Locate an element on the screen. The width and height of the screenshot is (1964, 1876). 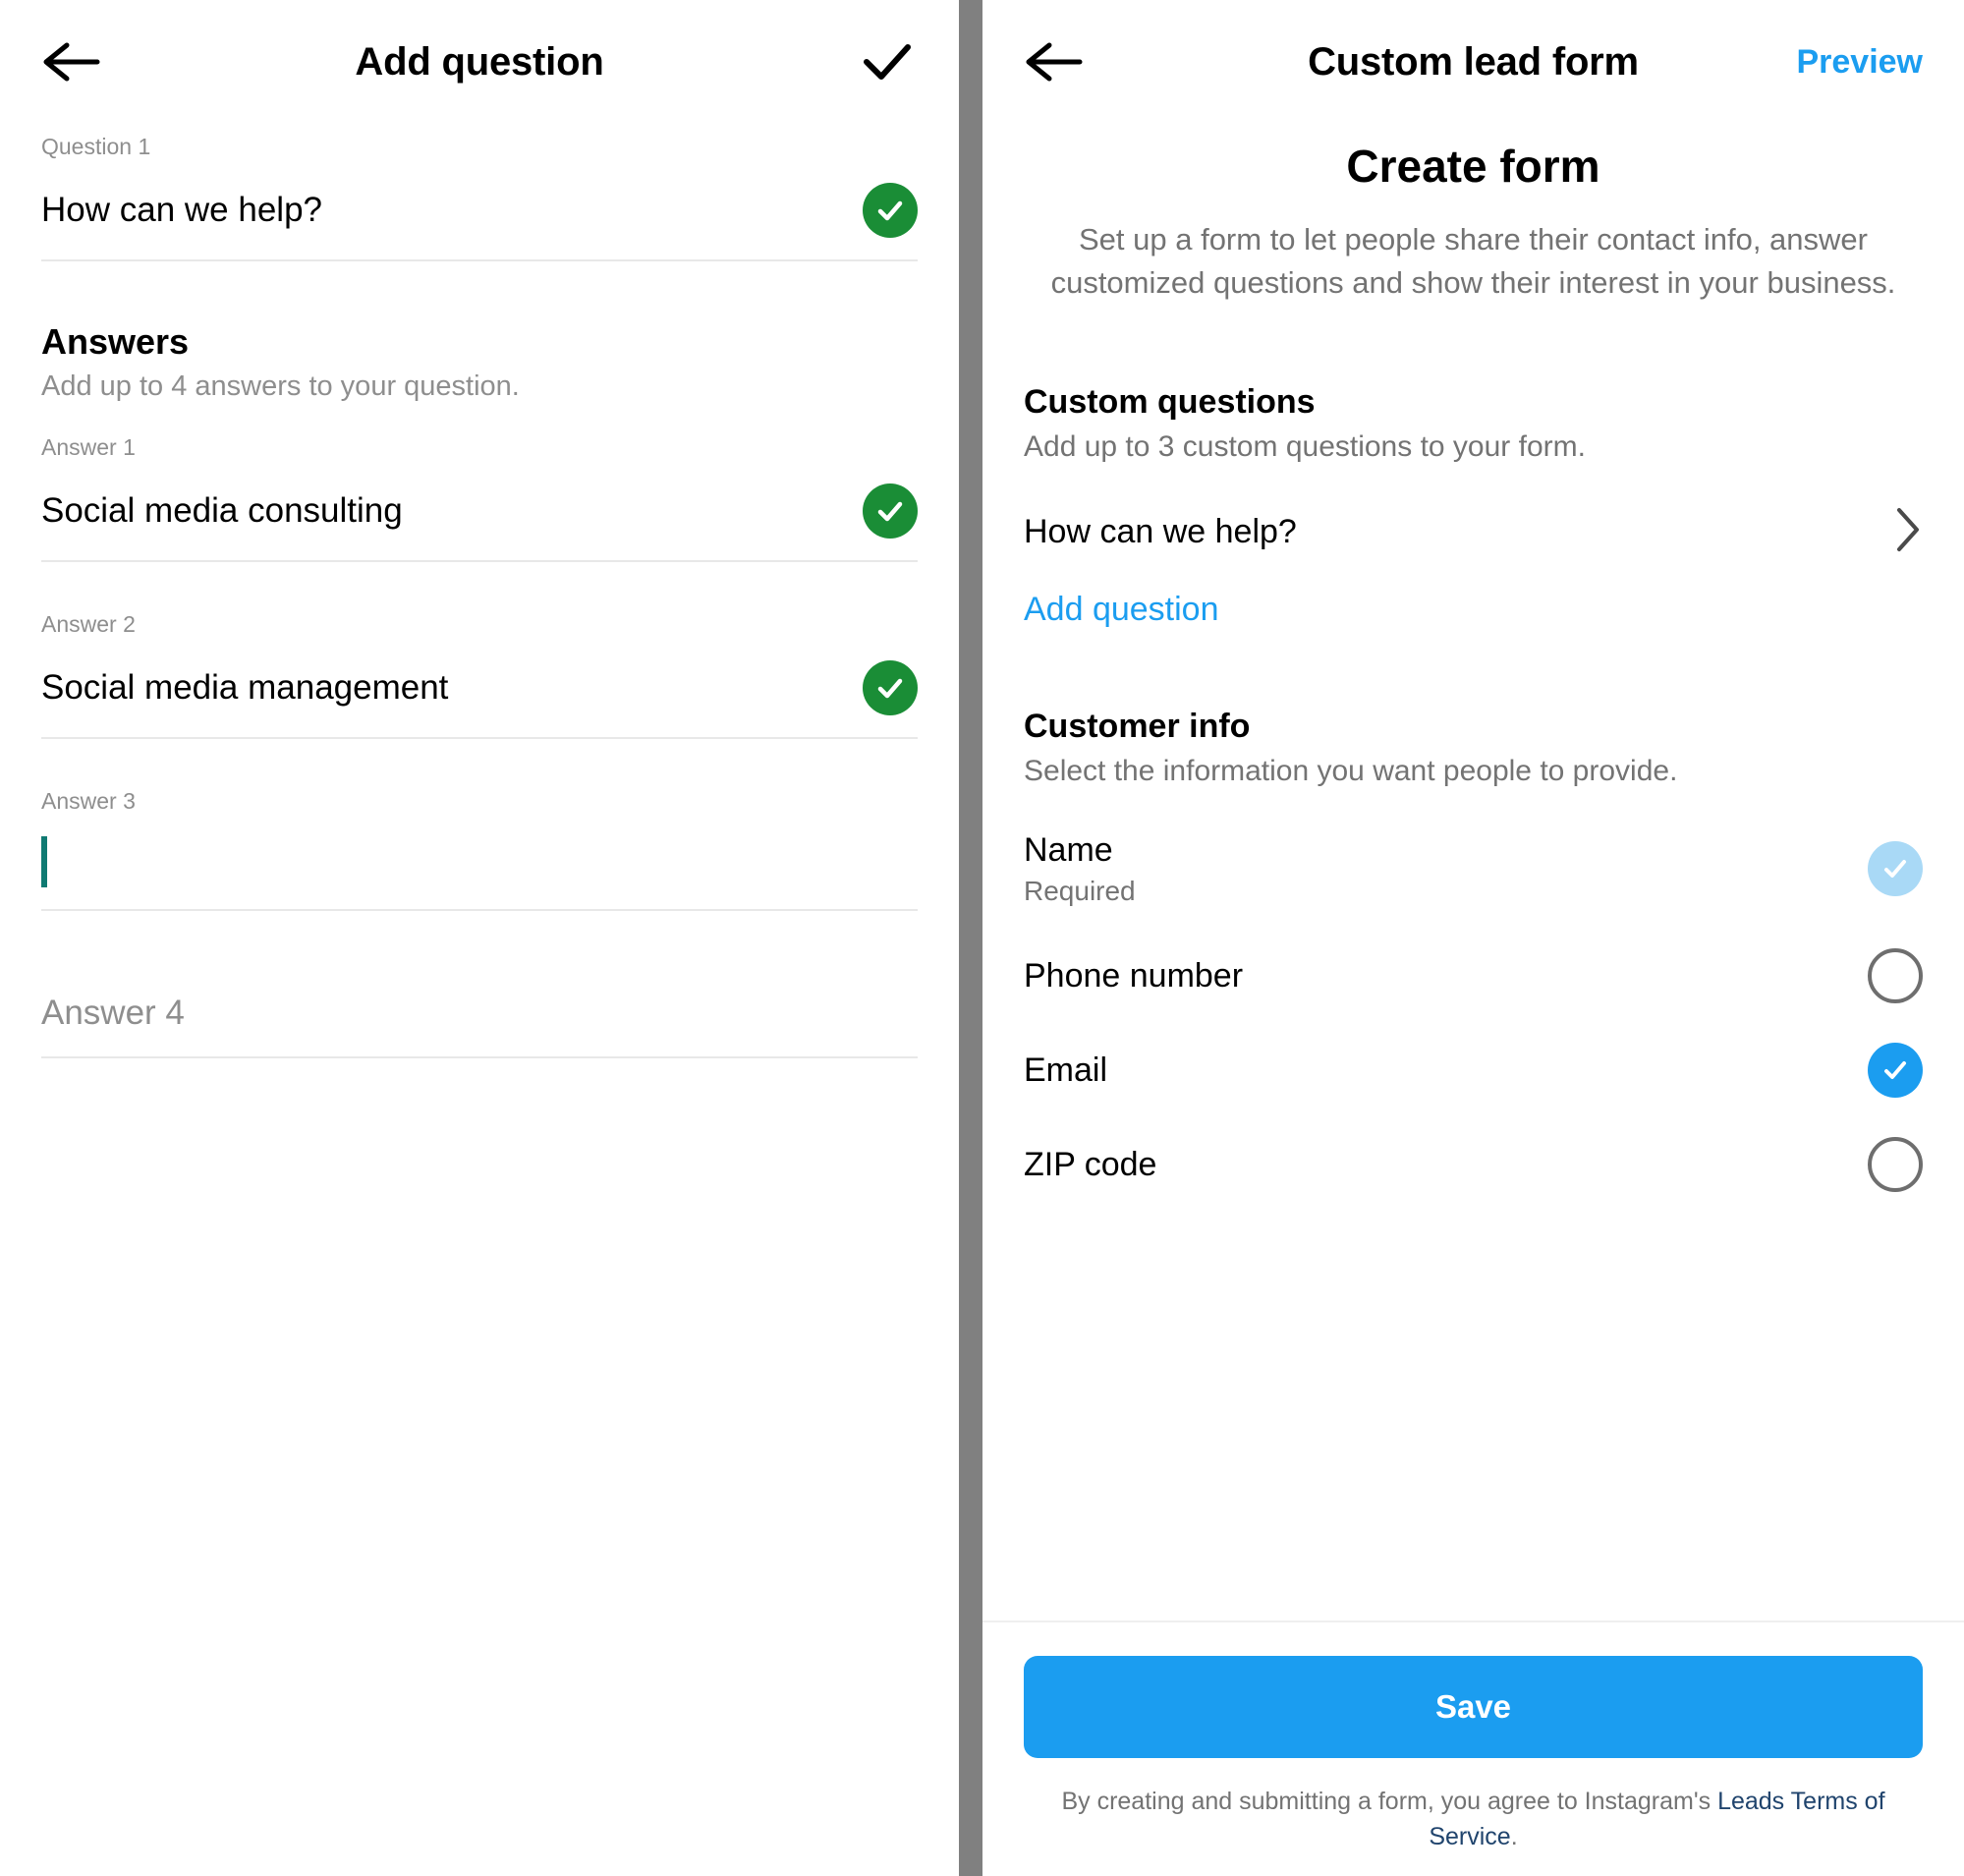
chevron-right-icon is located at coordinates (1908, 532).